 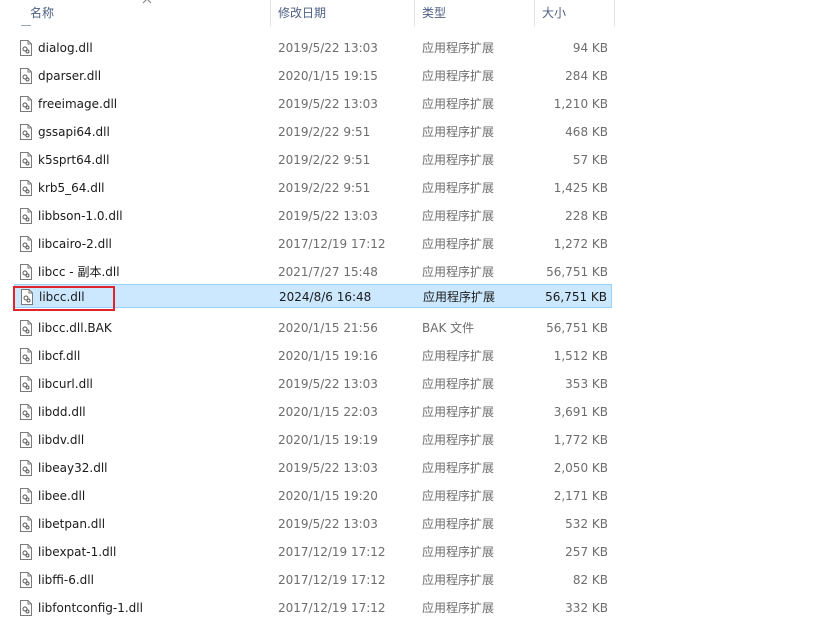 What do you see at coordinates (580, 412) in the screenshot?
I see `file-size: 3,691 KB` at bounding box center [580, 412].